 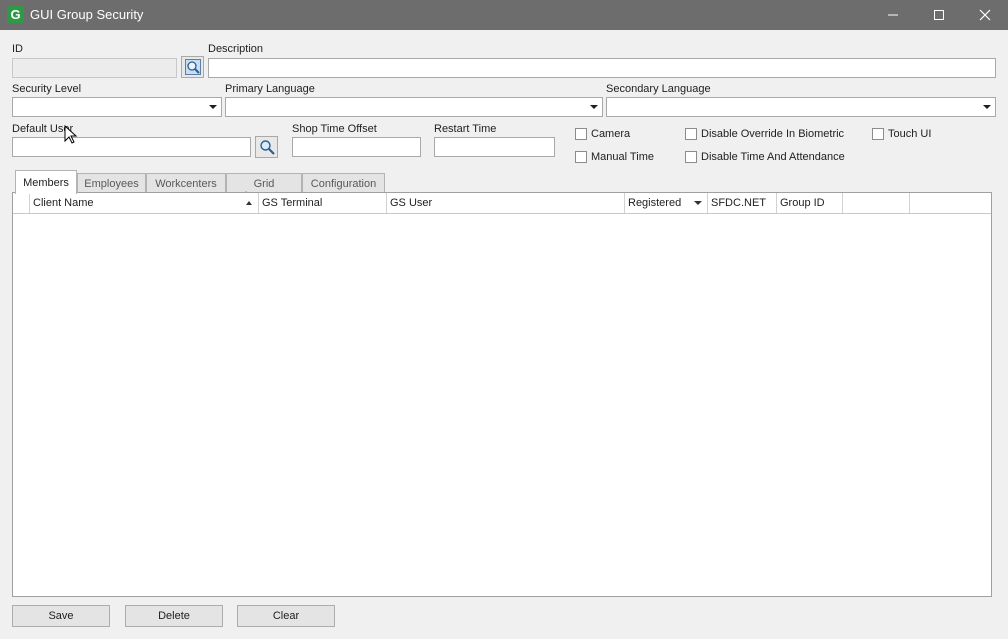 I want to click on column-extra, so click(x=876, y=203).